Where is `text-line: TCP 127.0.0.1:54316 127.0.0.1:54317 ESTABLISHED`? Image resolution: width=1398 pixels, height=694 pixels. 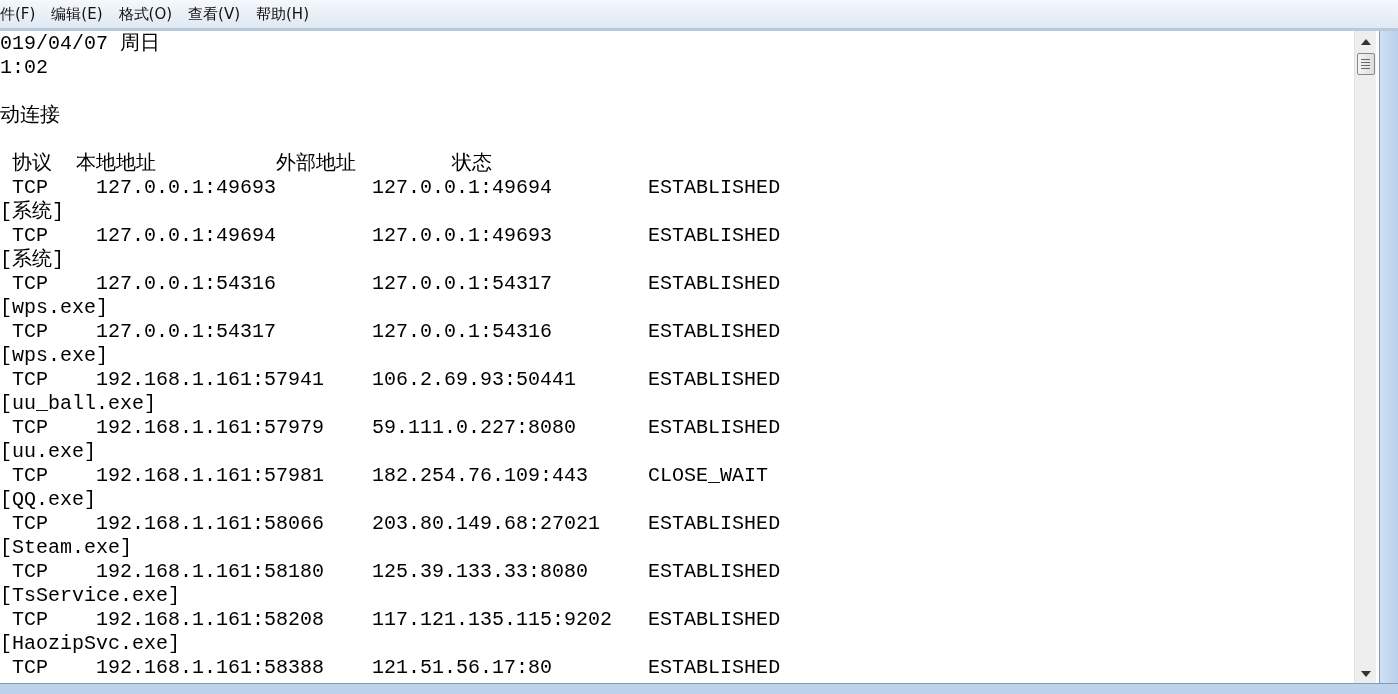 text-line: TCP 127.0.0.1:54316 127.0.0.1:54317 ESTABLISHED is located at coordinates (396, 284).